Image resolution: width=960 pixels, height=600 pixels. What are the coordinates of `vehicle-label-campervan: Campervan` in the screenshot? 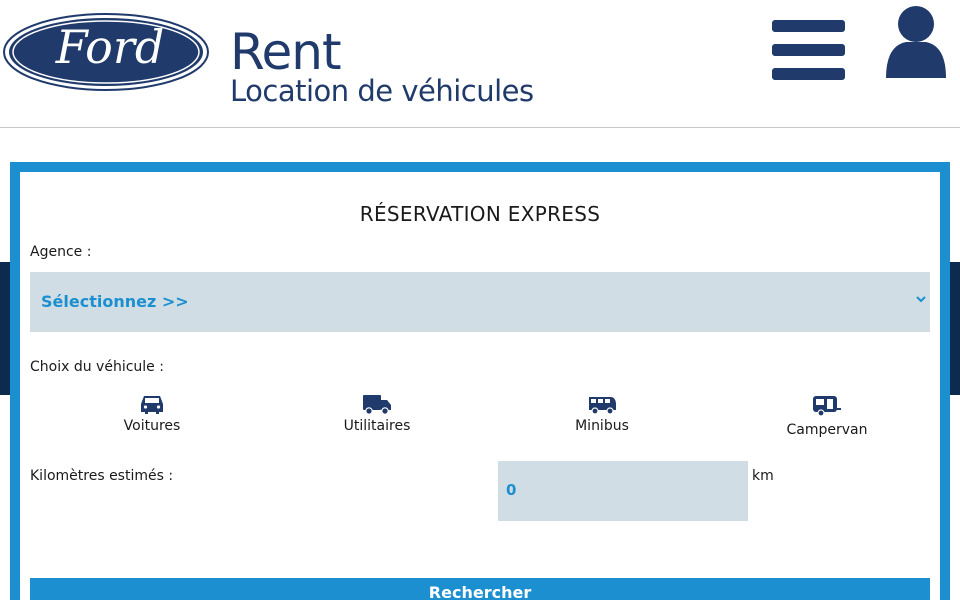 It's located at (827, 430).